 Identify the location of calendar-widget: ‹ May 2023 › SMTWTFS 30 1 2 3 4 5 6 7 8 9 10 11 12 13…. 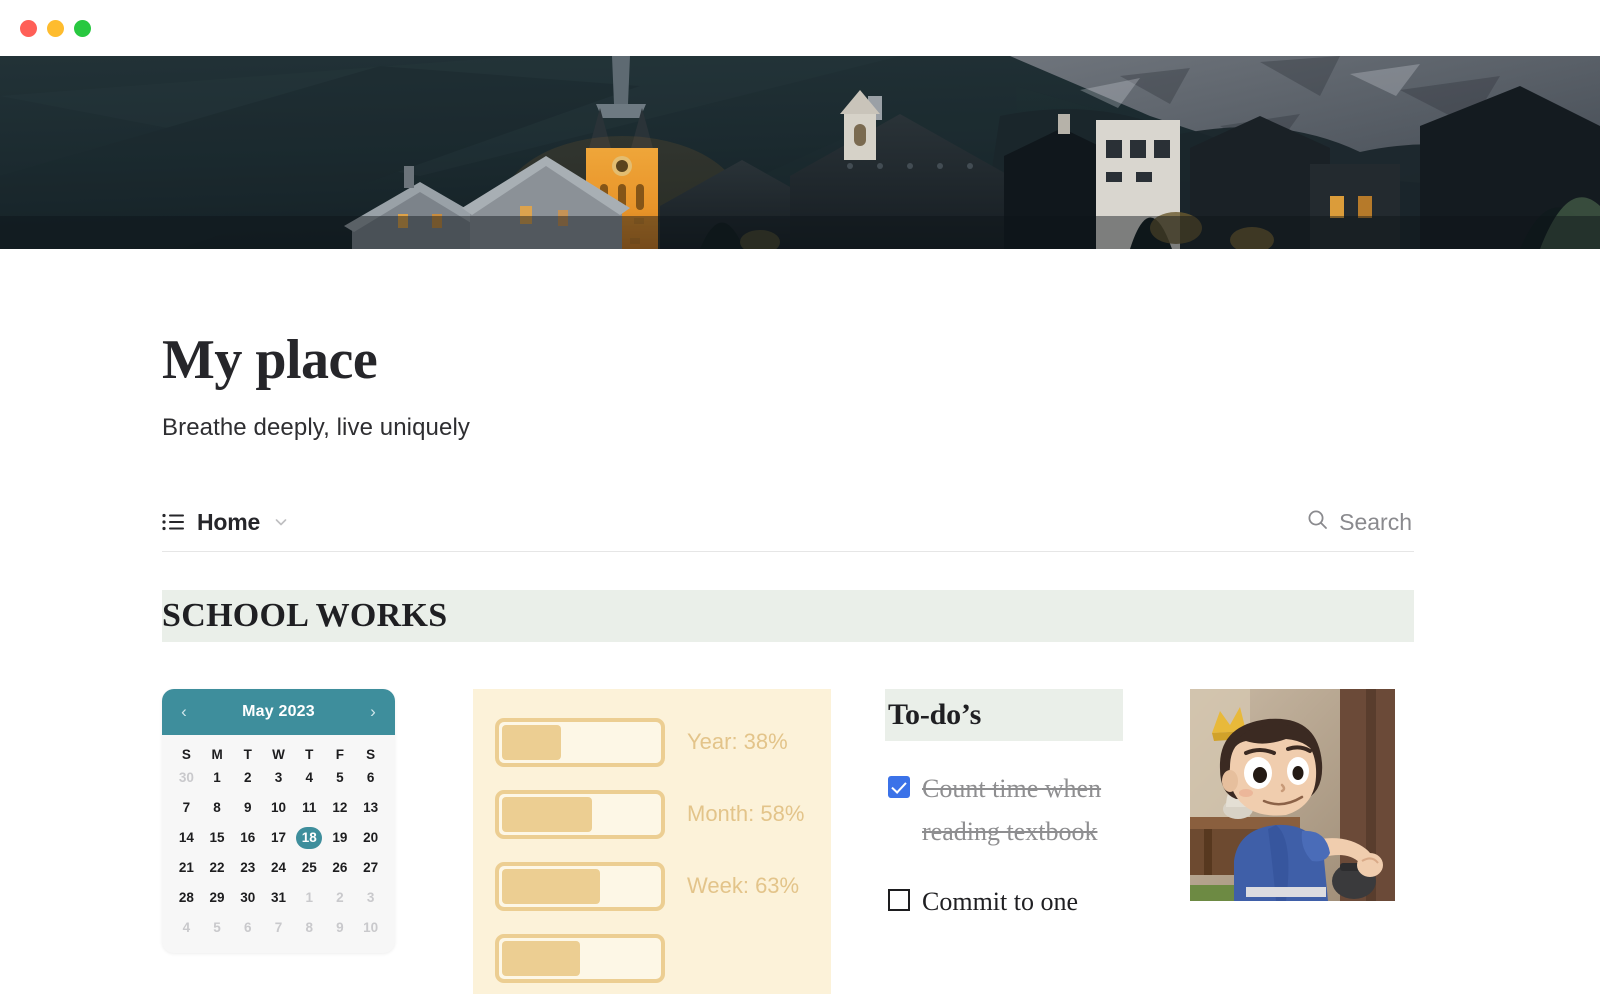
(278, 820).